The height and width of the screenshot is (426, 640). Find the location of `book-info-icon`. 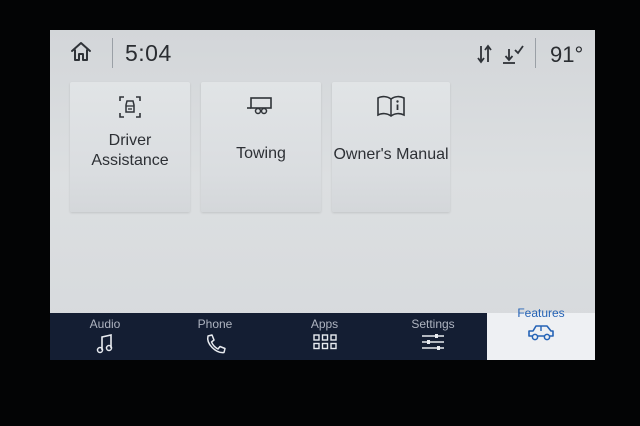

book-info-icon is located at coordinates (391, 106).